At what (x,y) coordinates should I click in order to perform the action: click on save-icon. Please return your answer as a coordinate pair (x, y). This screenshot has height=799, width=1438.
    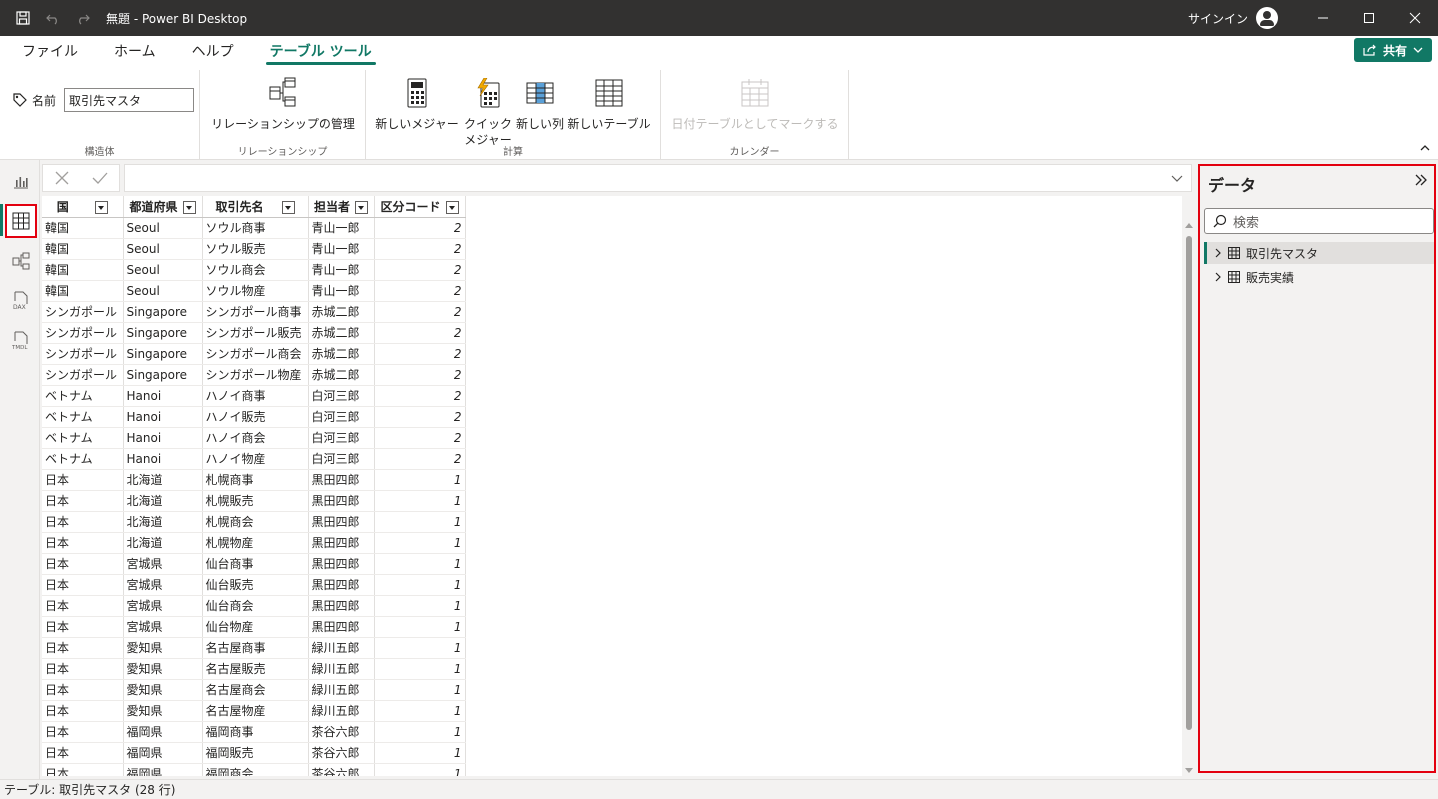
    Looking at the image, I should click on (23, 18).